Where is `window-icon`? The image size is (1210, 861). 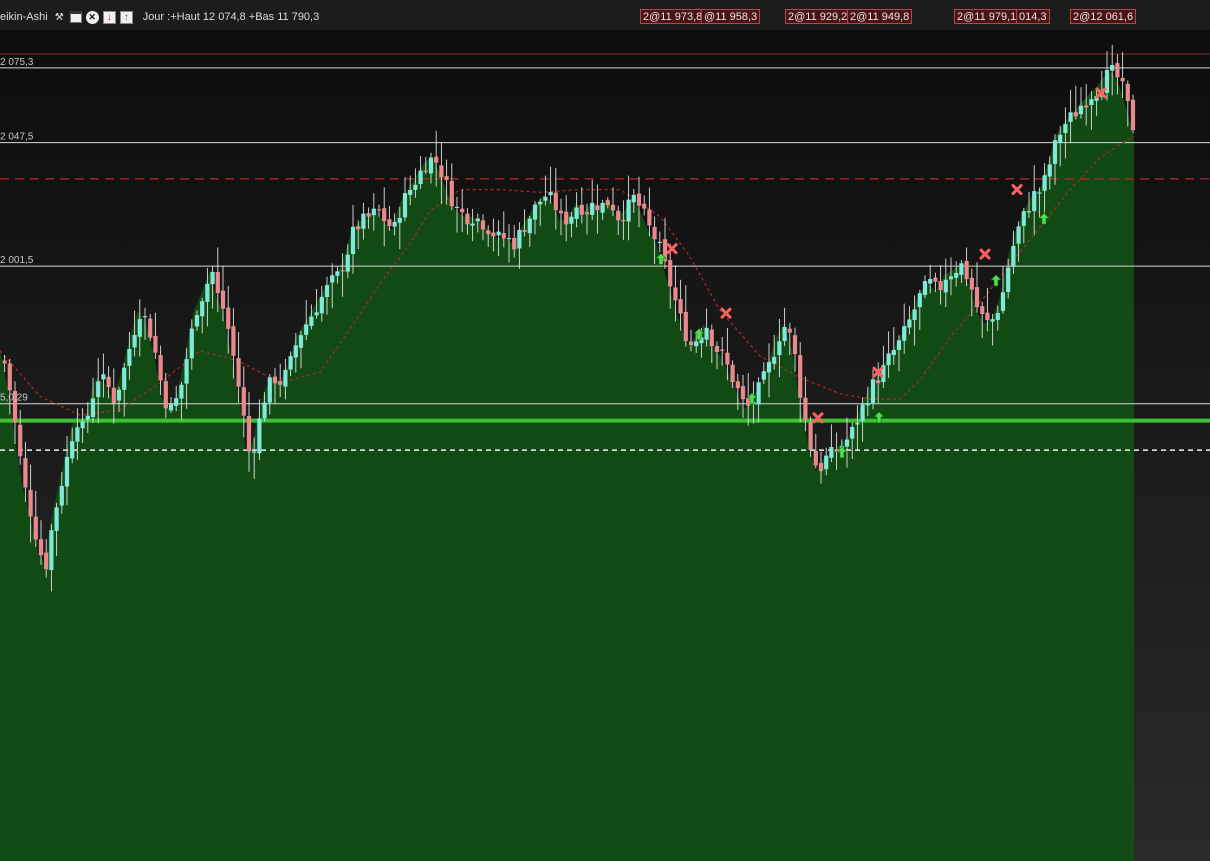 window-icon is located at coordinates (75, 17).